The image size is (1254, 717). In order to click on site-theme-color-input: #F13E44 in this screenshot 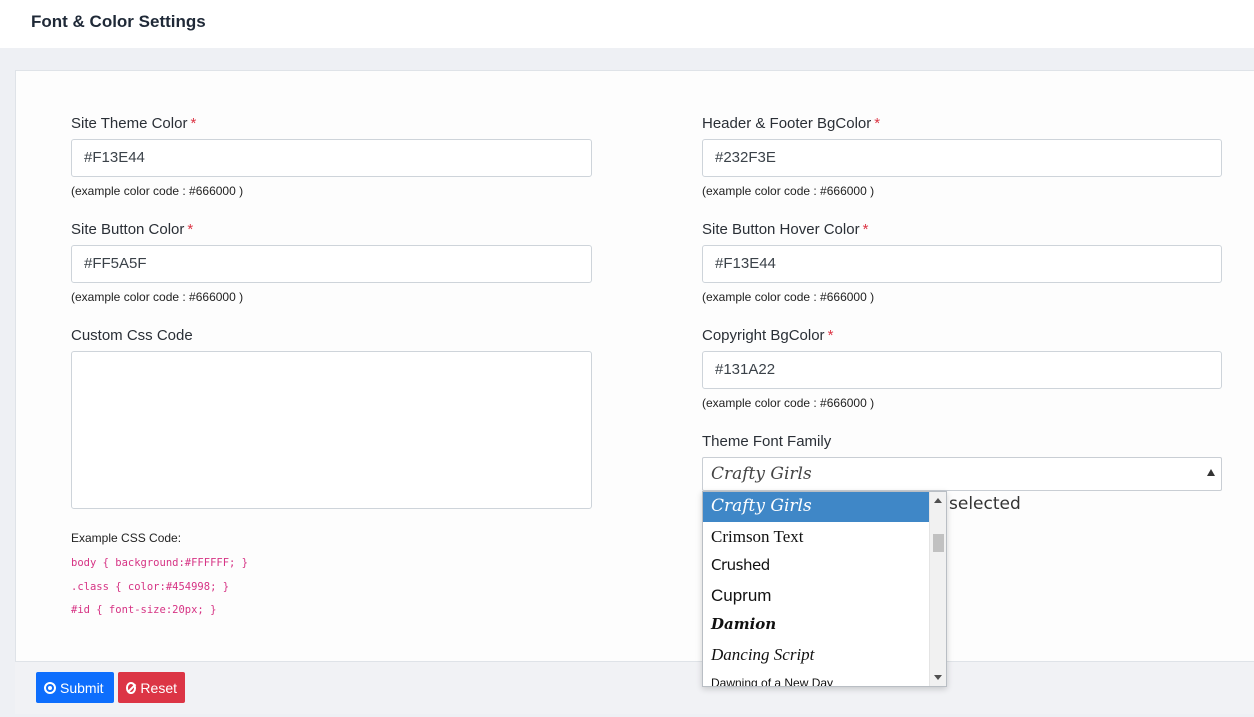, I will do `click(331, 158)`.